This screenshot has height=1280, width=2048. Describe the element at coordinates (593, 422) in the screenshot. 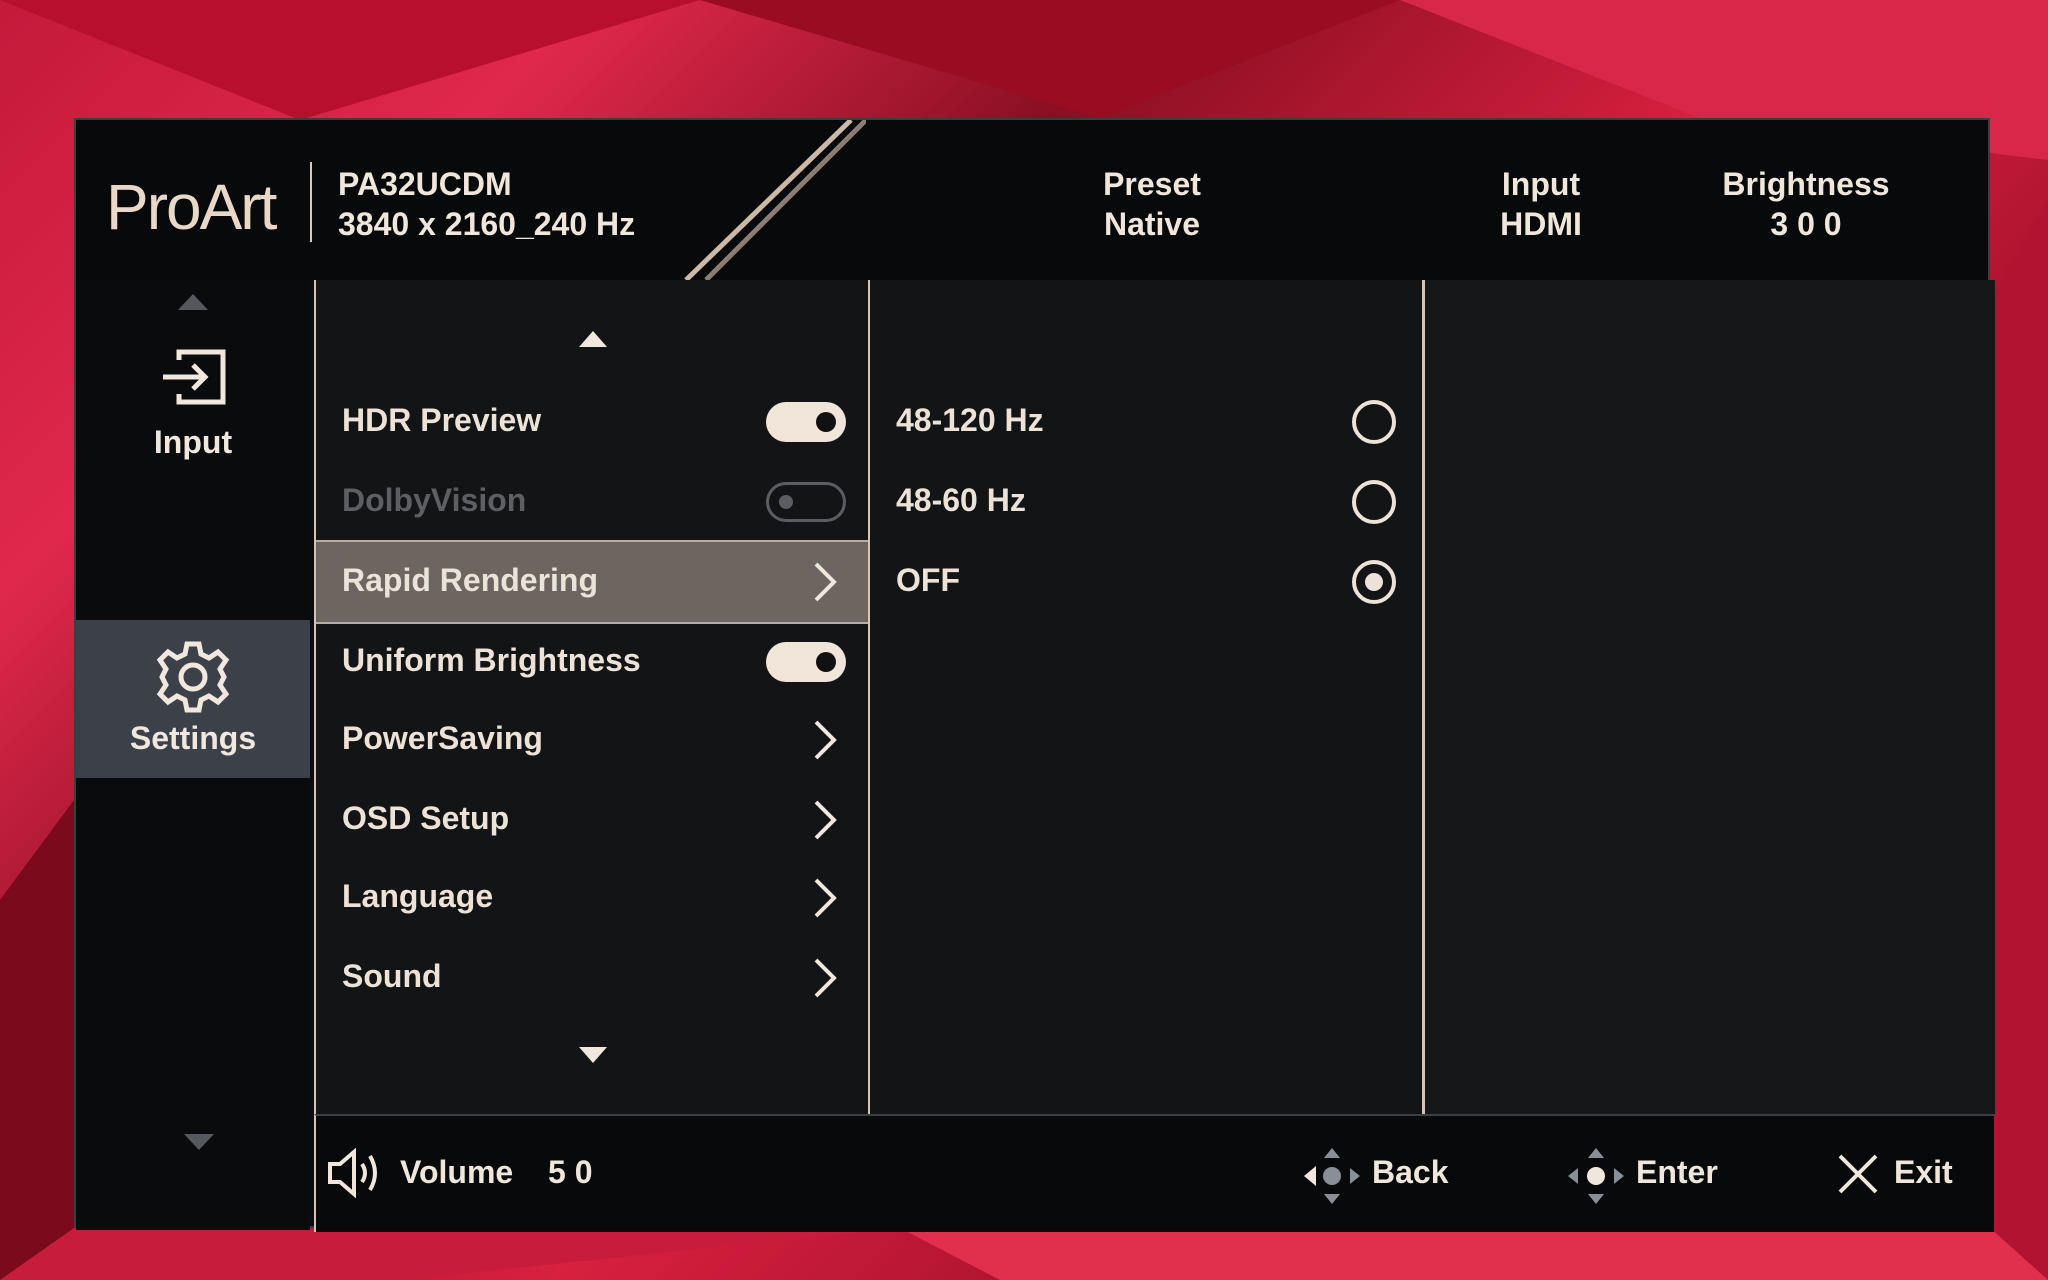

I see `setting-hdr-preview: HDR Preview` at that location.